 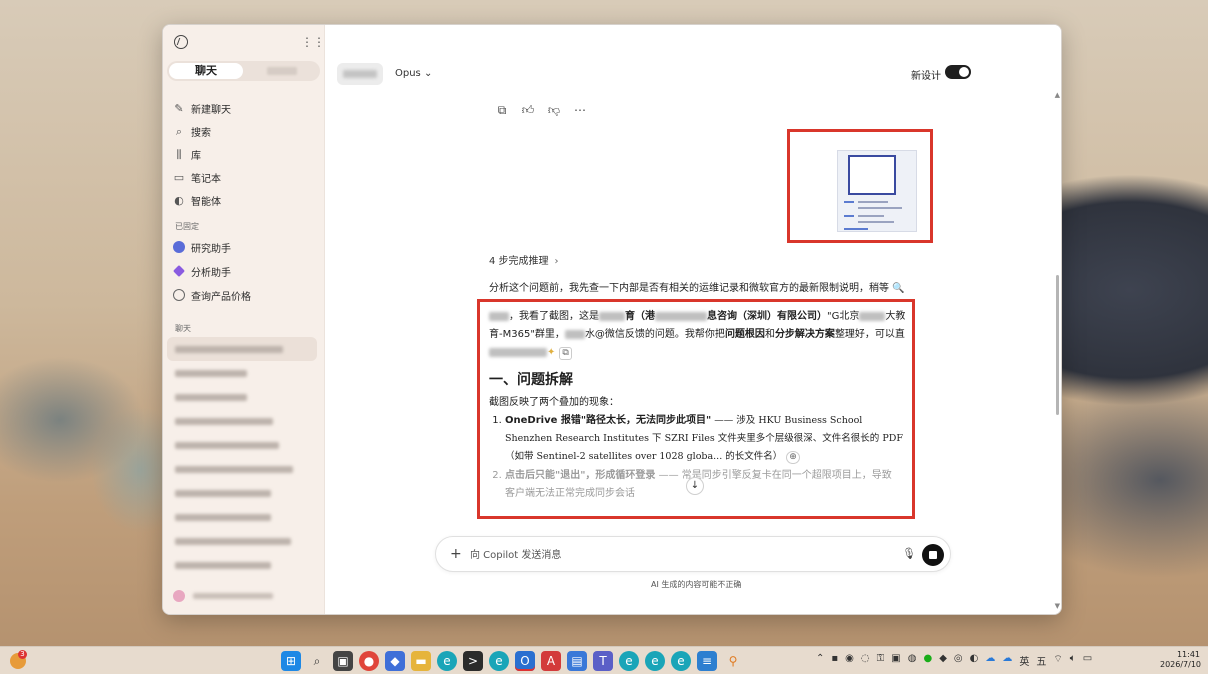 What do you see at coordinates (211, 249) in the screenshot?
I see `pinned-item-label: 研究助手` at bounding box center [211, 249].